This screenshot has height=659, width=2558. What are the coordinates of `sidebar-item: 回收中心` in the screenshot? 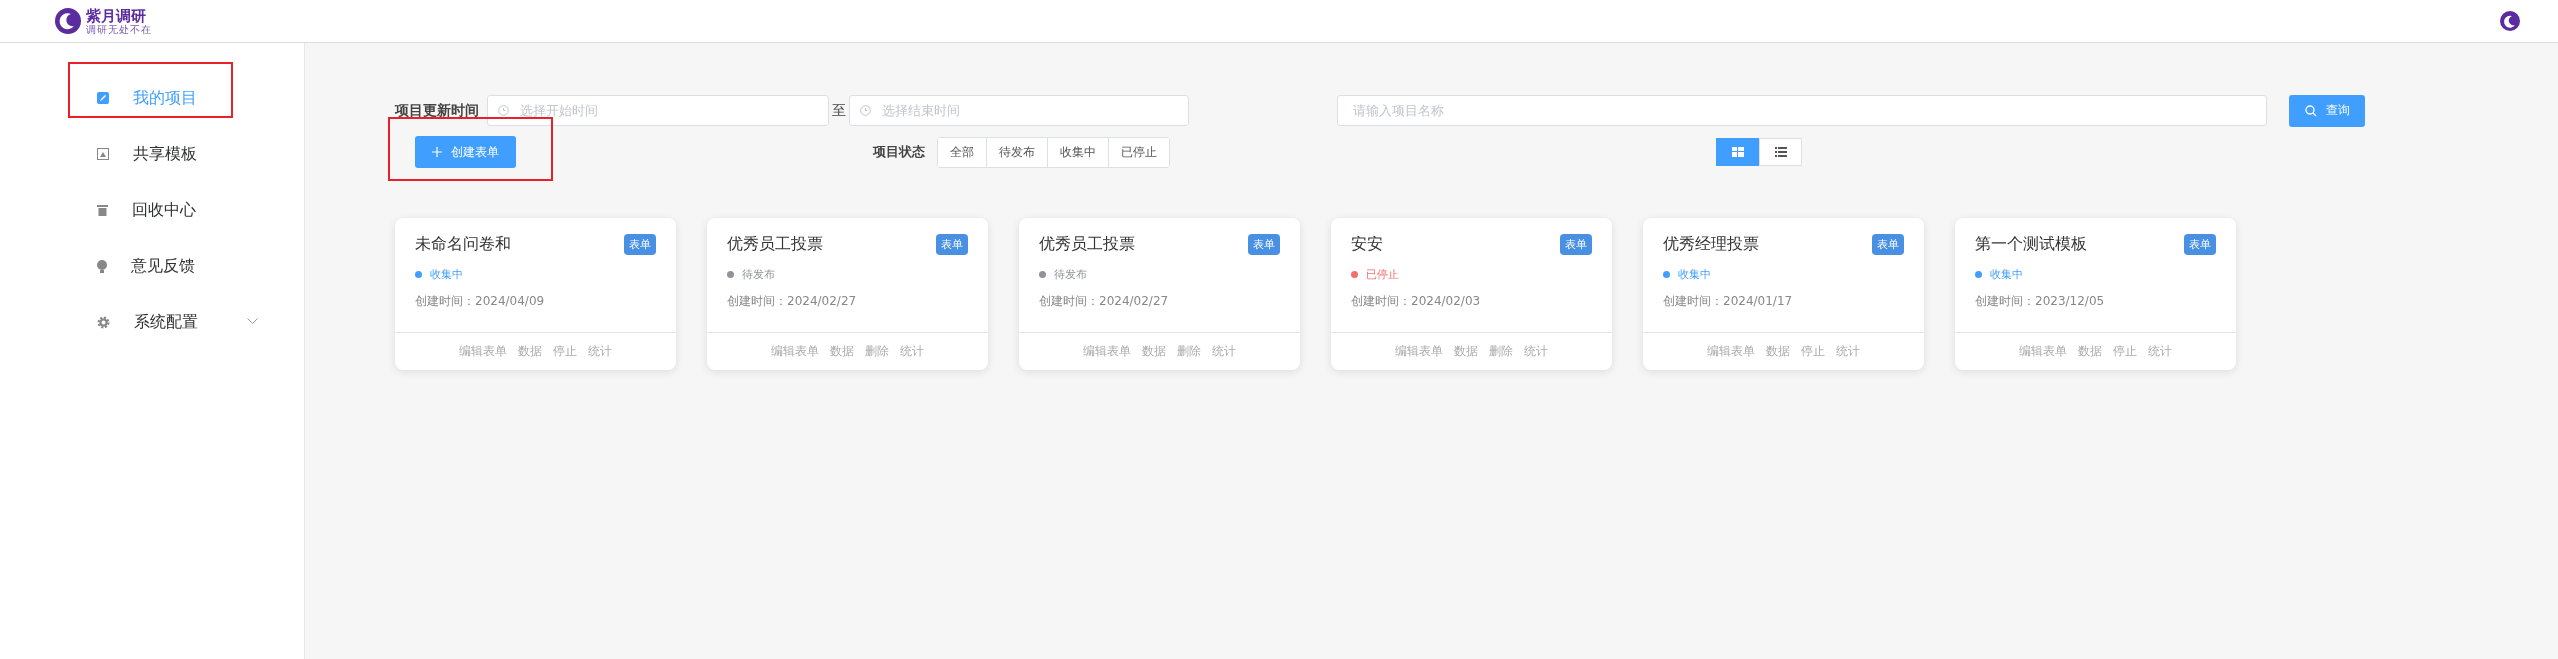 It's located at (152, 210).